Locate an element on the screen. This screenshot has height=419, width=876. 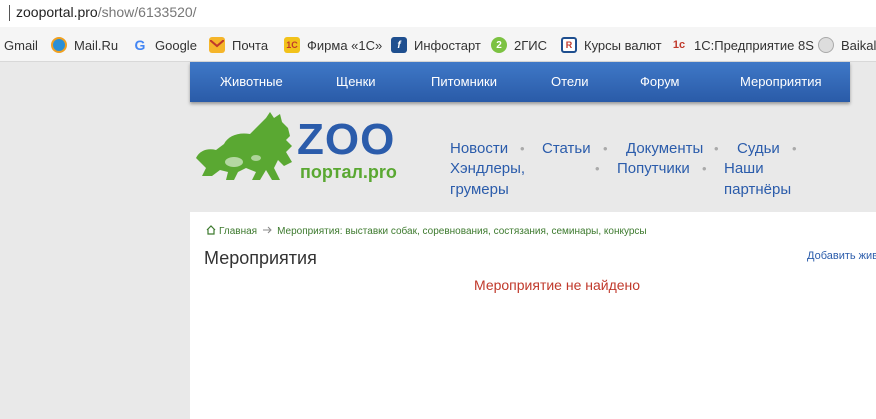
arrow-right-icon is located at coordinates (268, 231).